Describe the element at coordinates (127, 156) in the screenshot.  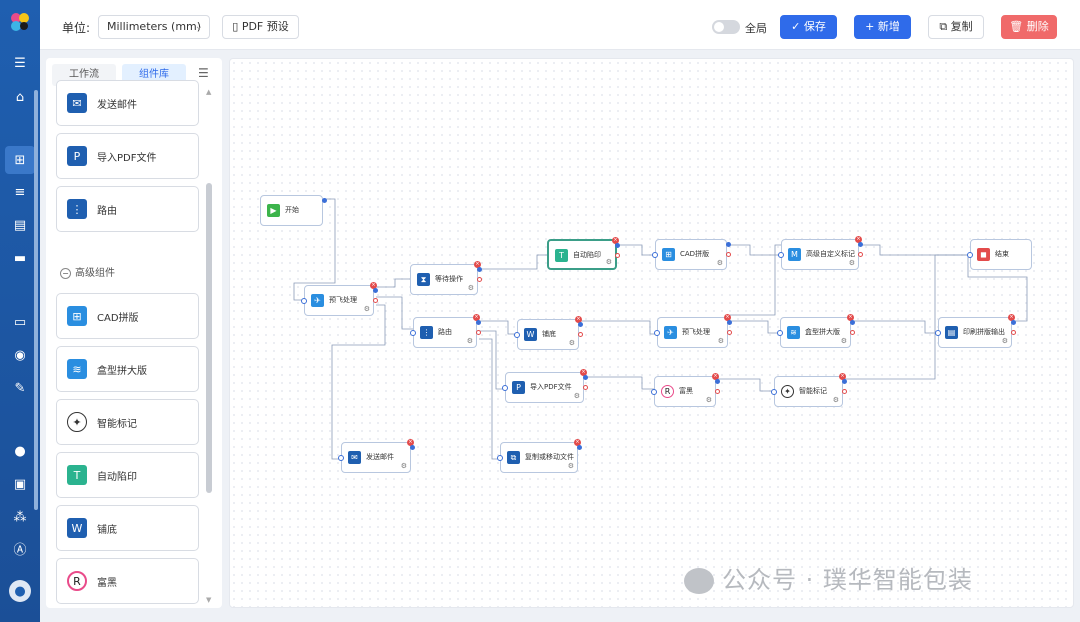
I see `component-import-pdf: P 导入PDF文件` at that location.